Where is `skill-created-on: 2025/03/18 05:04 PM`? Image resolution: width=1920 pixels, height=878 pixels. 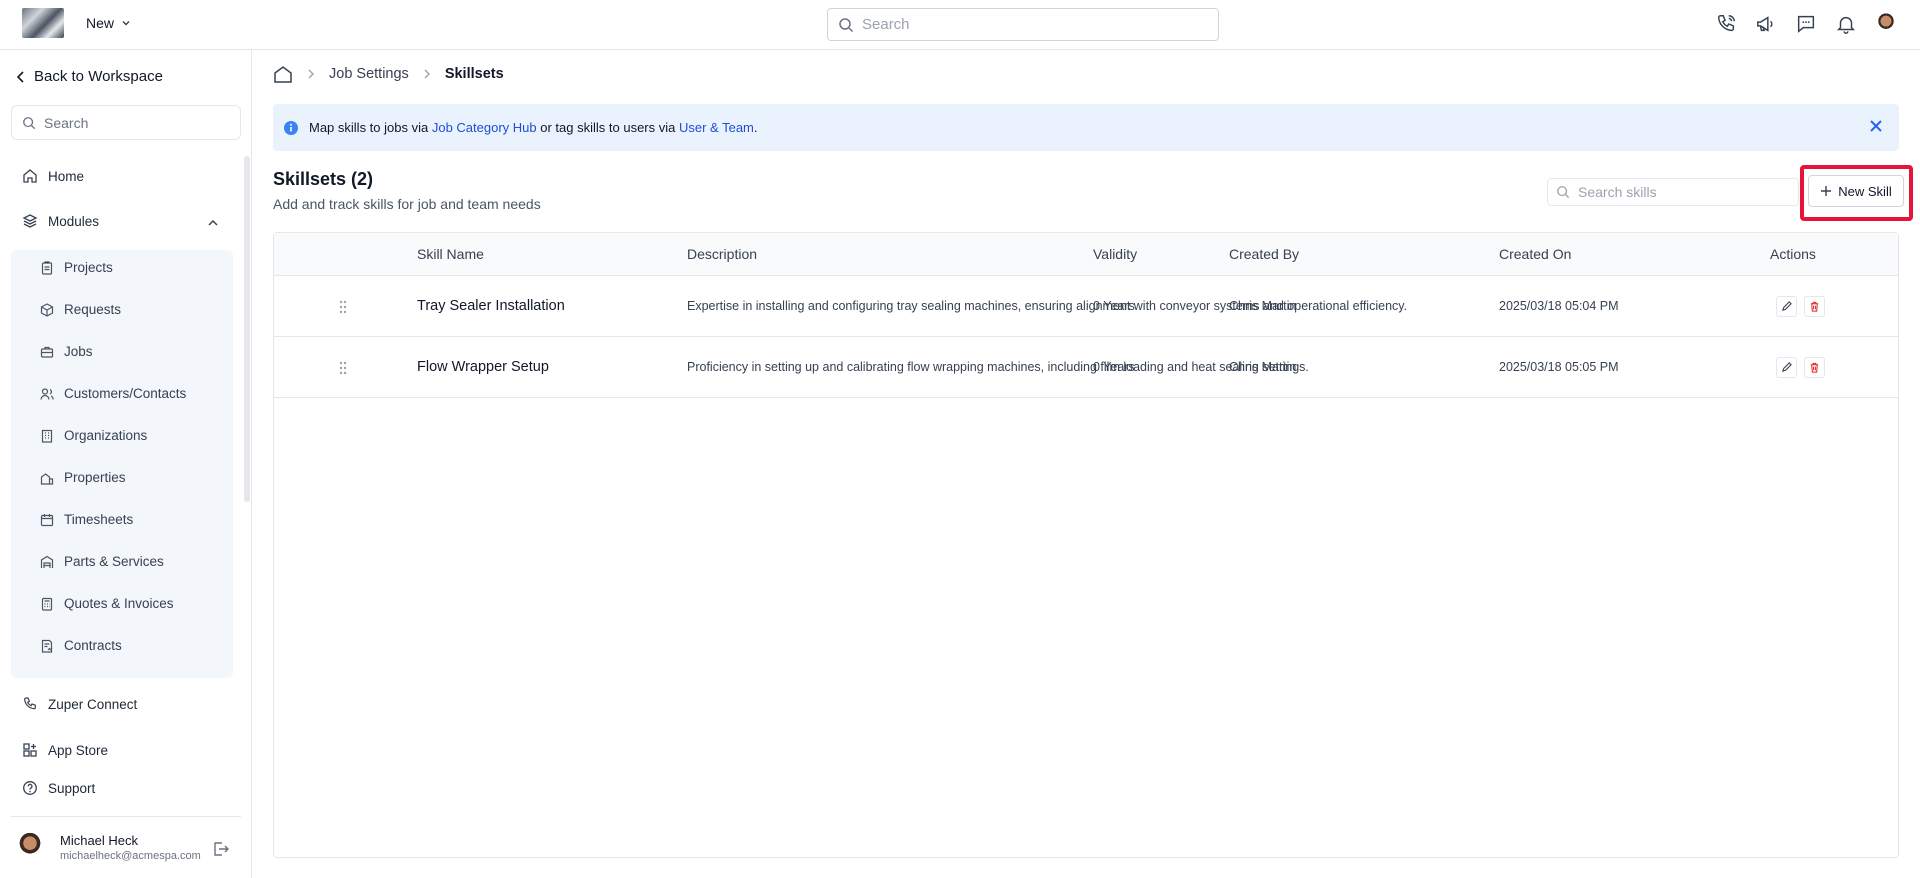
skill-created-on: 2025/03/18 05:04 PM is located at coordinates (1559, 306).